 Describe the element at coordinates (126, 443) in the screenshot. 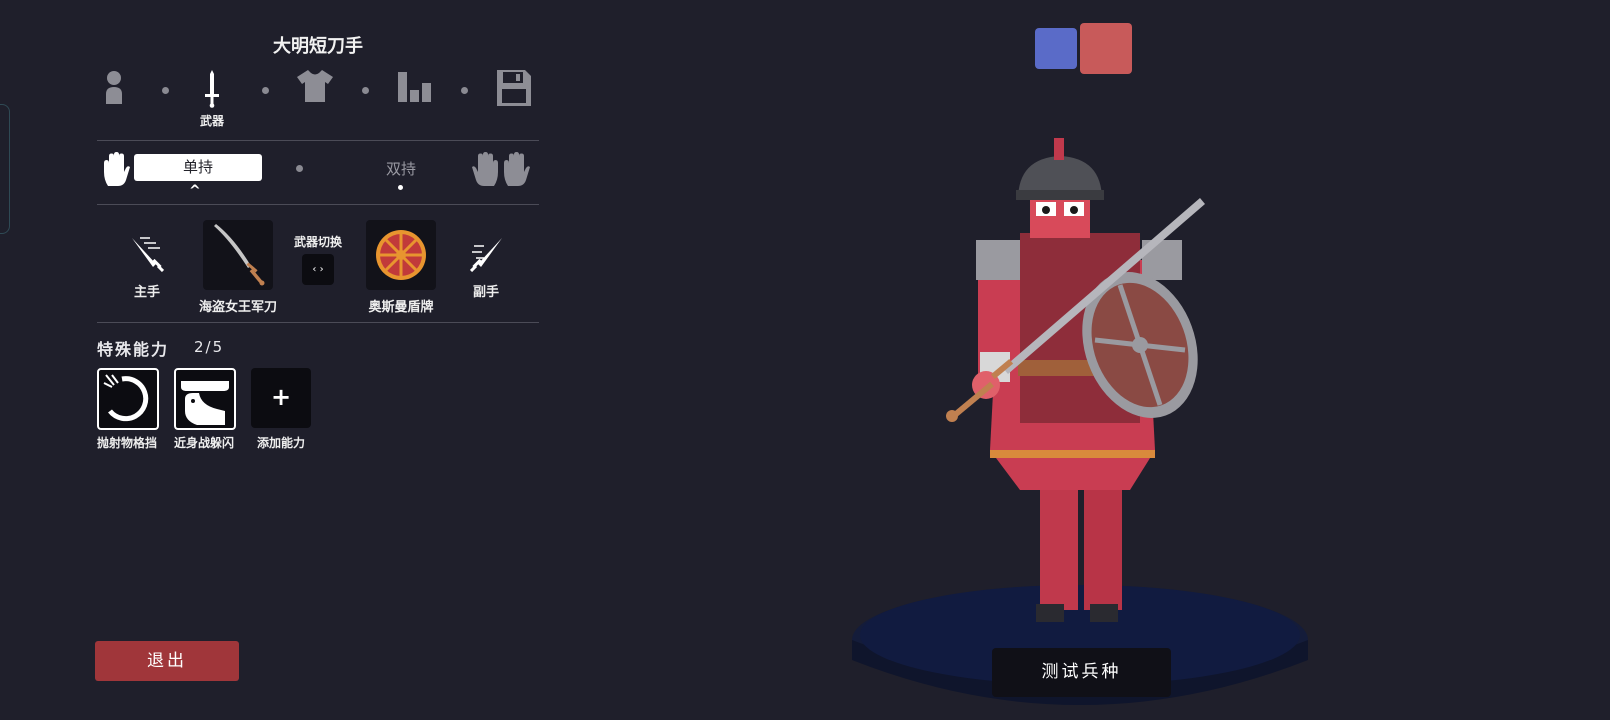

I see `ability-label: 抛射物格挡` at that location.